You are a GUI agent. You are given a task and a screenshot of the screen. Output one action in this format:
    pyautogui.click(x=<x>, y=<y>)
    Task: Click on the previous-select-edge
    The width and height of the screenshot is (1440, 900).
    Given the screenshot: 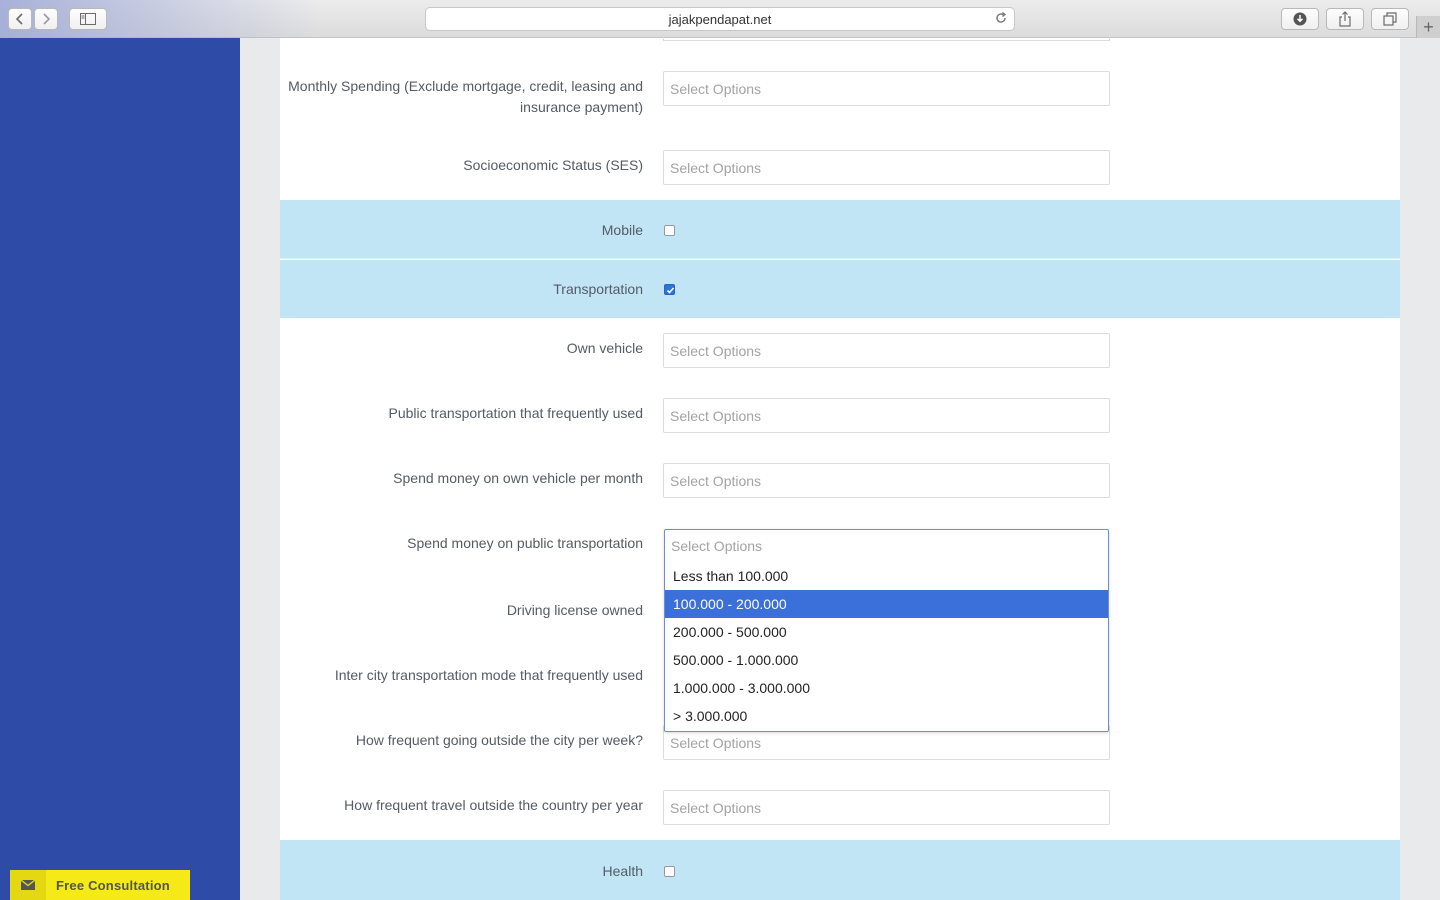 What is the action you would take?
    pyautogui.click(x=886, y=38)
    